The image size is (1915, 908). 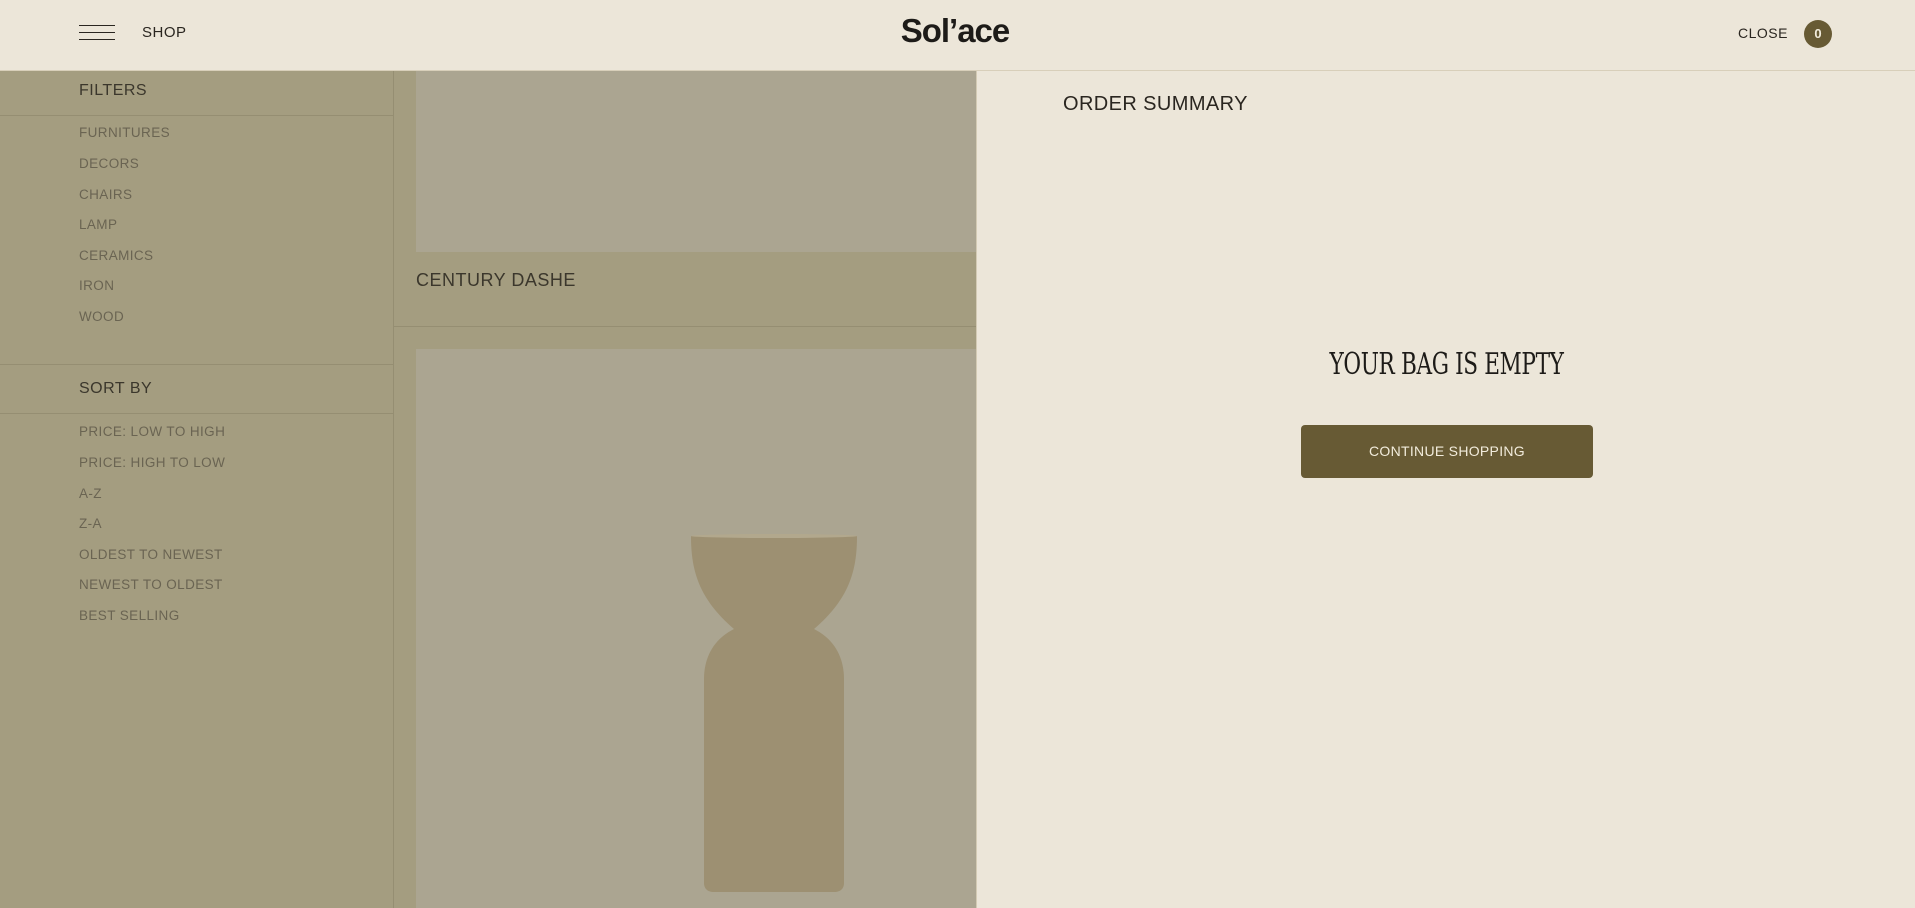 What do you see at coordinates (151, 554) in the screenshot?
I see `sort-oldest-newest: OLDEST TO NEWEST` at bounding box center [151, 554].